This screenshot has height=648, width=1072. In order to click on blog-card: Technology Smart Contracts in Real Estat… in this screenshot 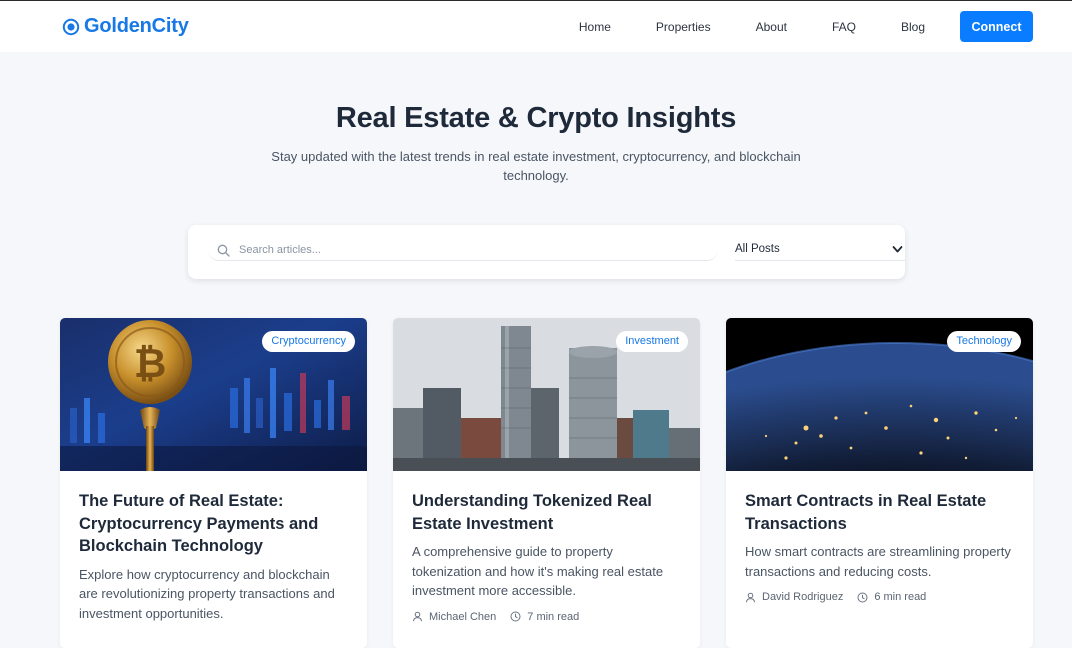, I will do `click(879, 483)`.